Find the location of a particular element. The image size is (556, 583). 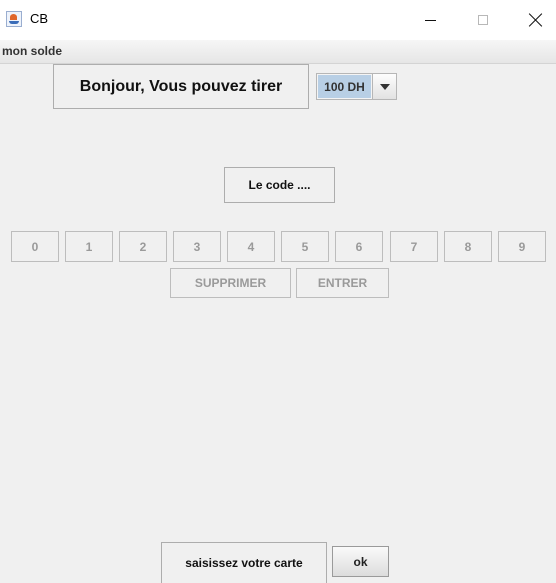

greeting-label: Bonjour, Vous pouvez tirer is located at coordinates (181, 86).